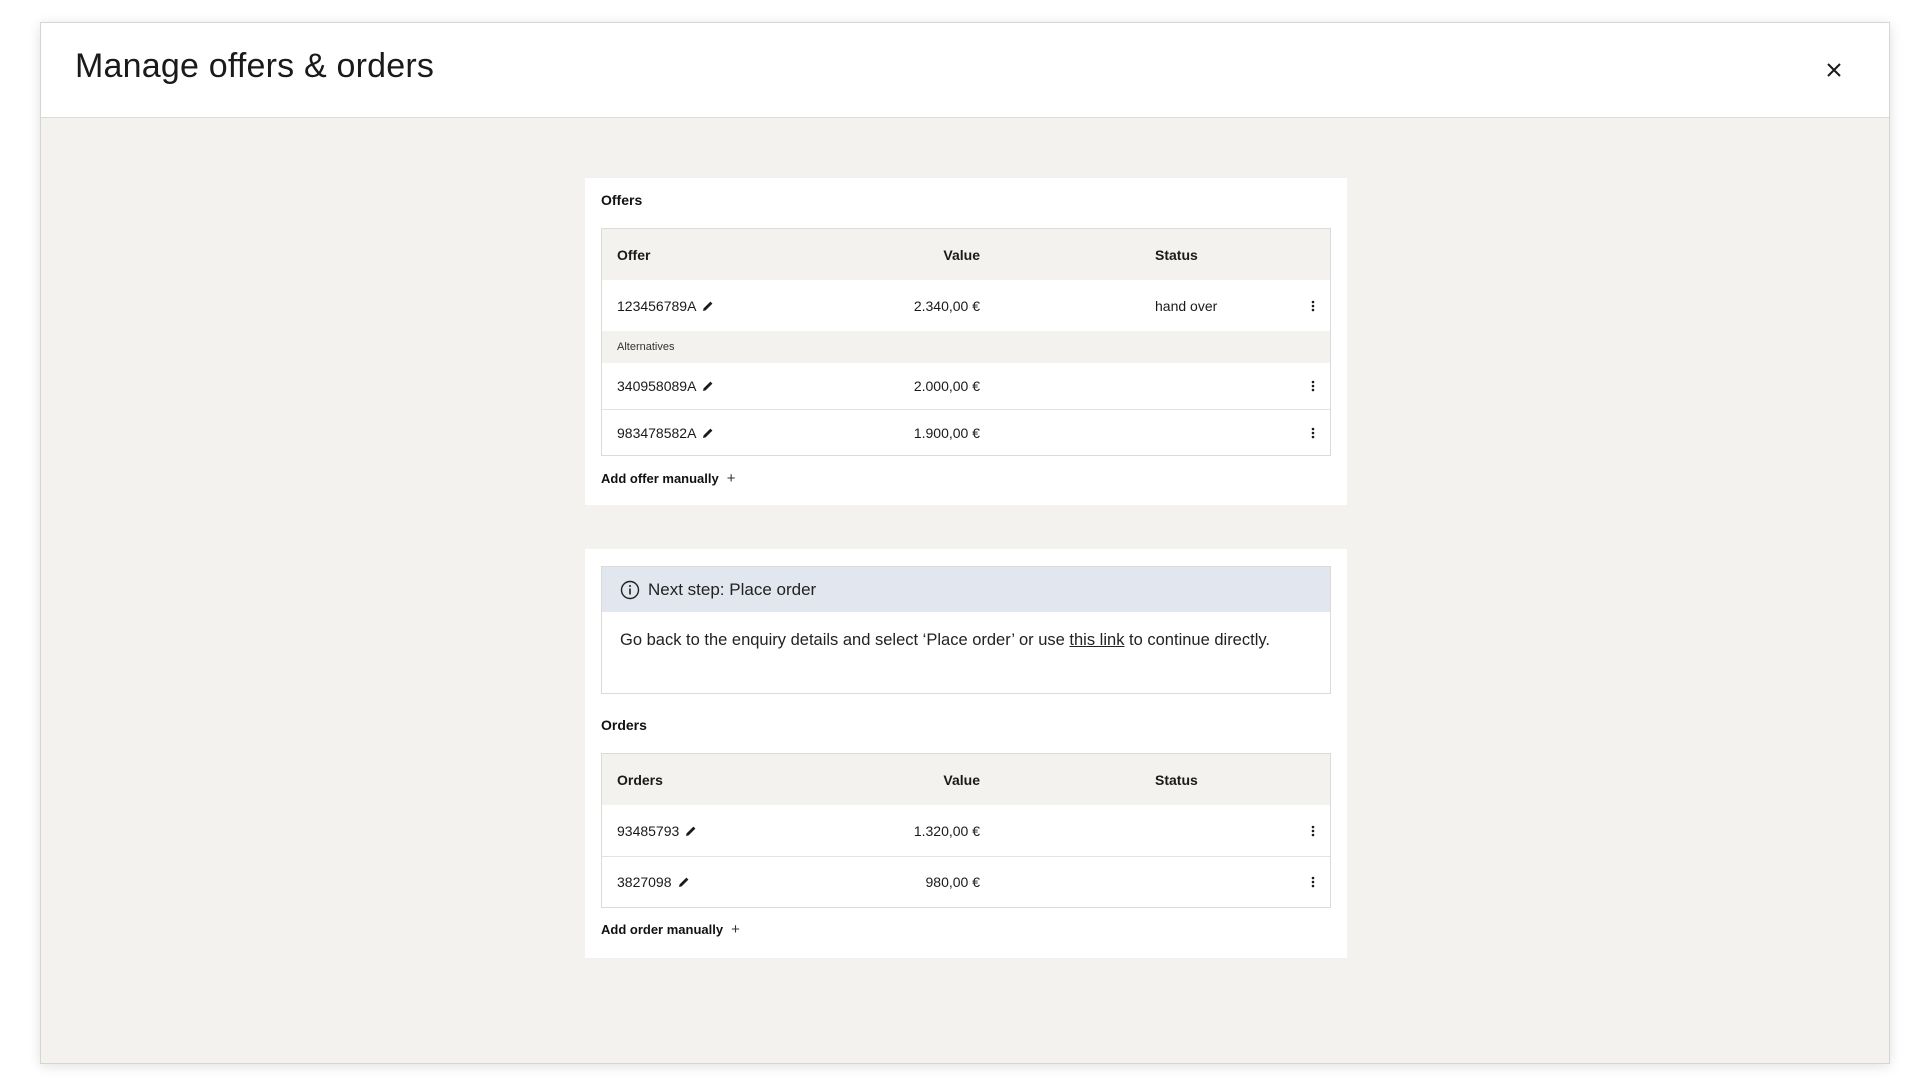  Describe the element at coordinates (966, 589) in the screenshot. I see `notice-header: Next step: Place order` at that location.